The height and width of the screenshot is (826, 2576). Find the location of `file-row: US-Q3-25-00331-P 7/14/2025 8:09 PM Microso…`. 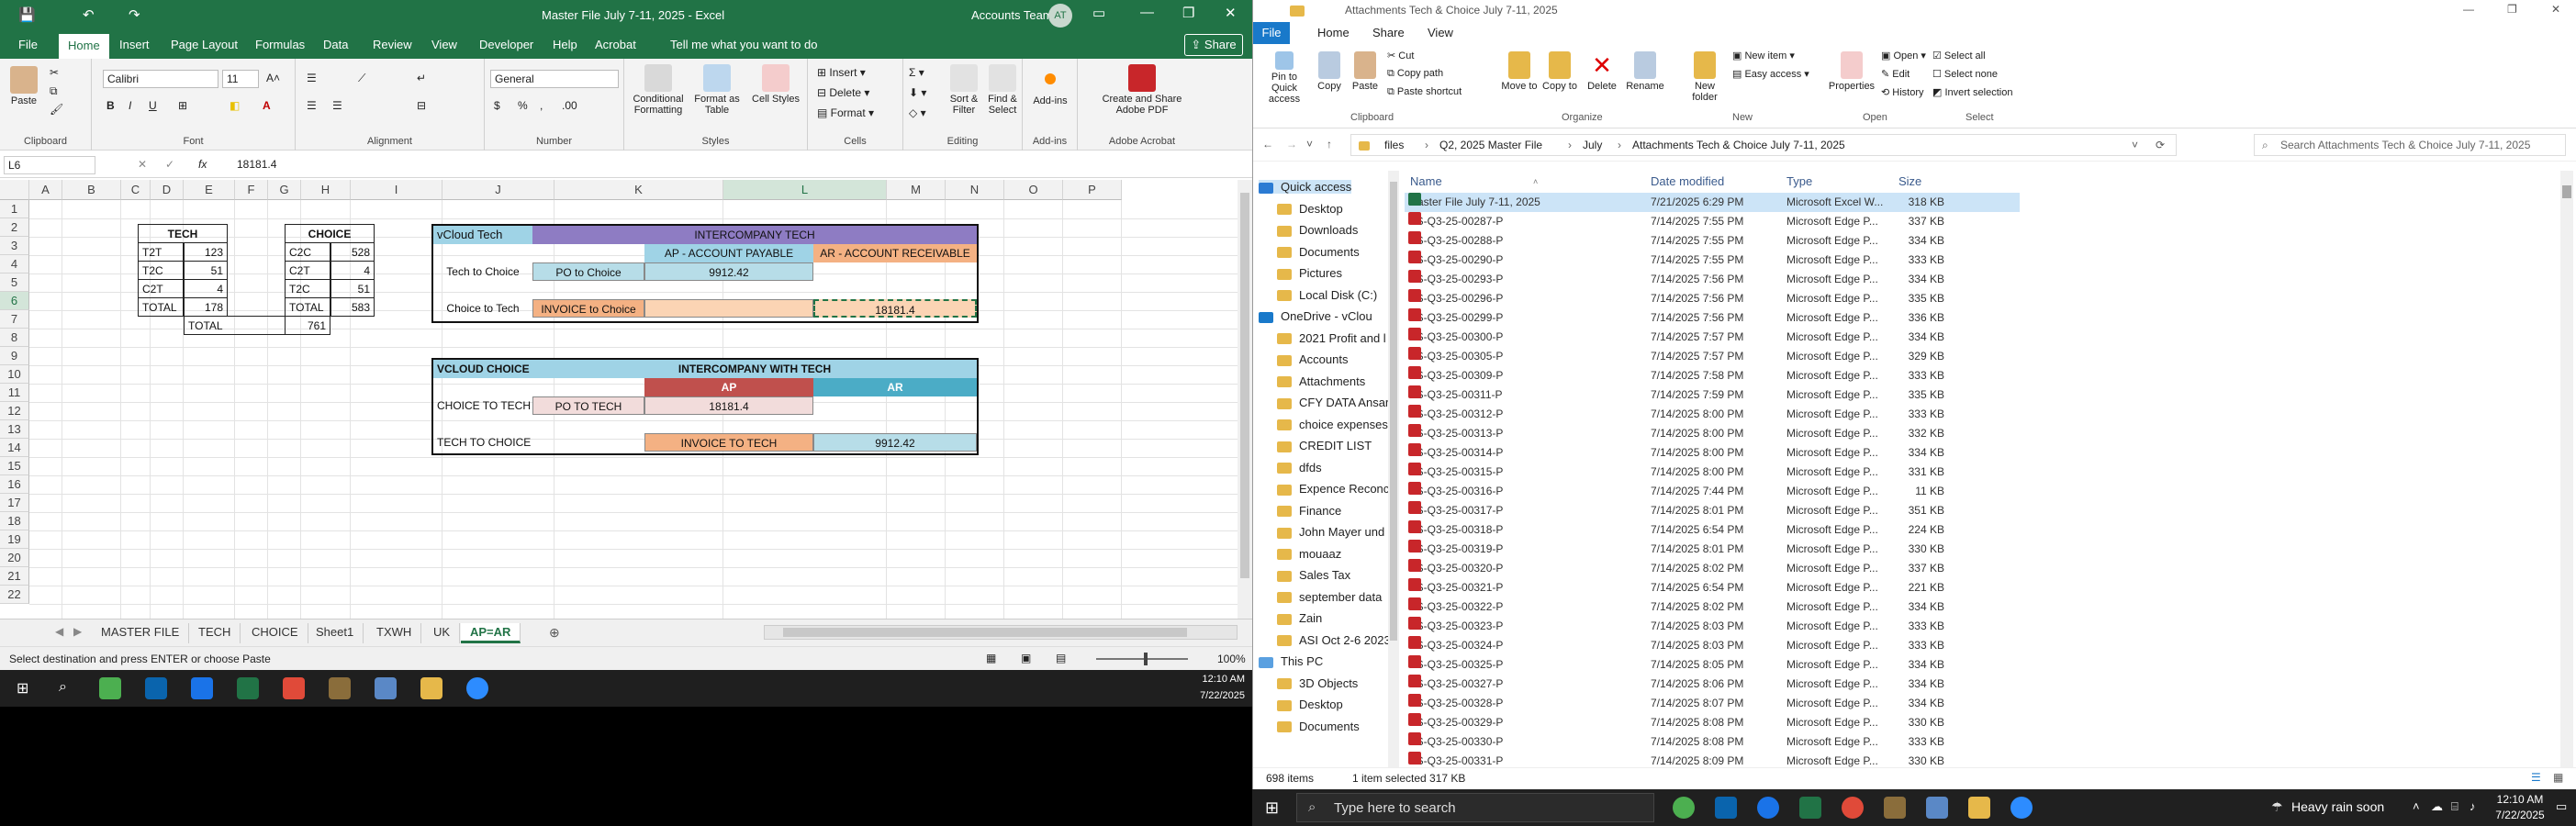

file-row: US-Q3-25-00331-P 7/14/2025 8:09 PM Microso… is located at coordinates (1712, 759).